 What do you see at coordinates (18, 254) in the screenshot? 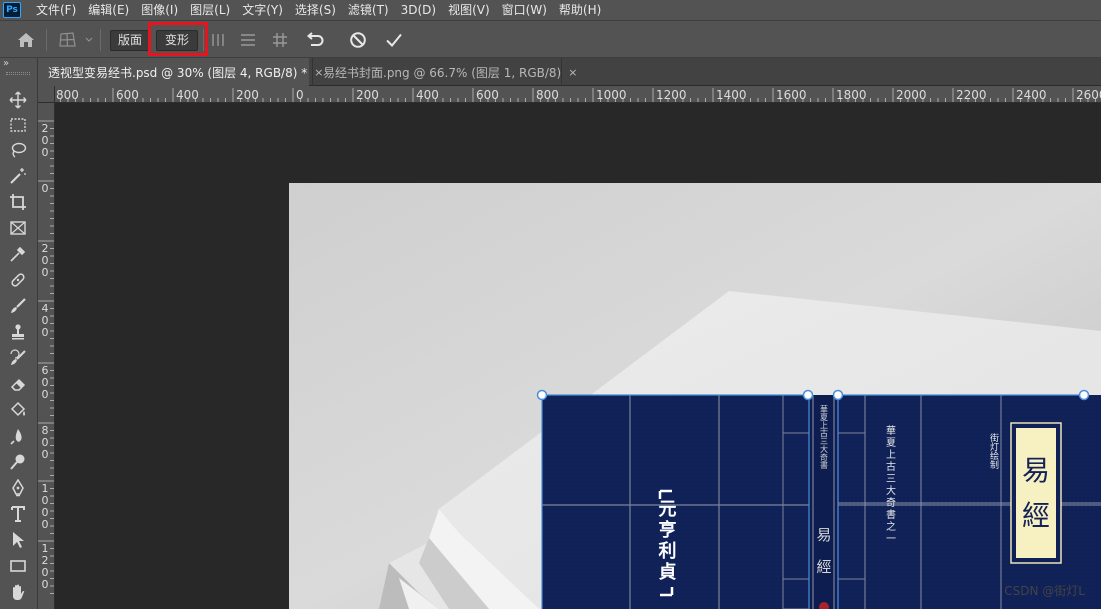
I see `eyedropper-tool-icon` at bounding box center [18, 254].